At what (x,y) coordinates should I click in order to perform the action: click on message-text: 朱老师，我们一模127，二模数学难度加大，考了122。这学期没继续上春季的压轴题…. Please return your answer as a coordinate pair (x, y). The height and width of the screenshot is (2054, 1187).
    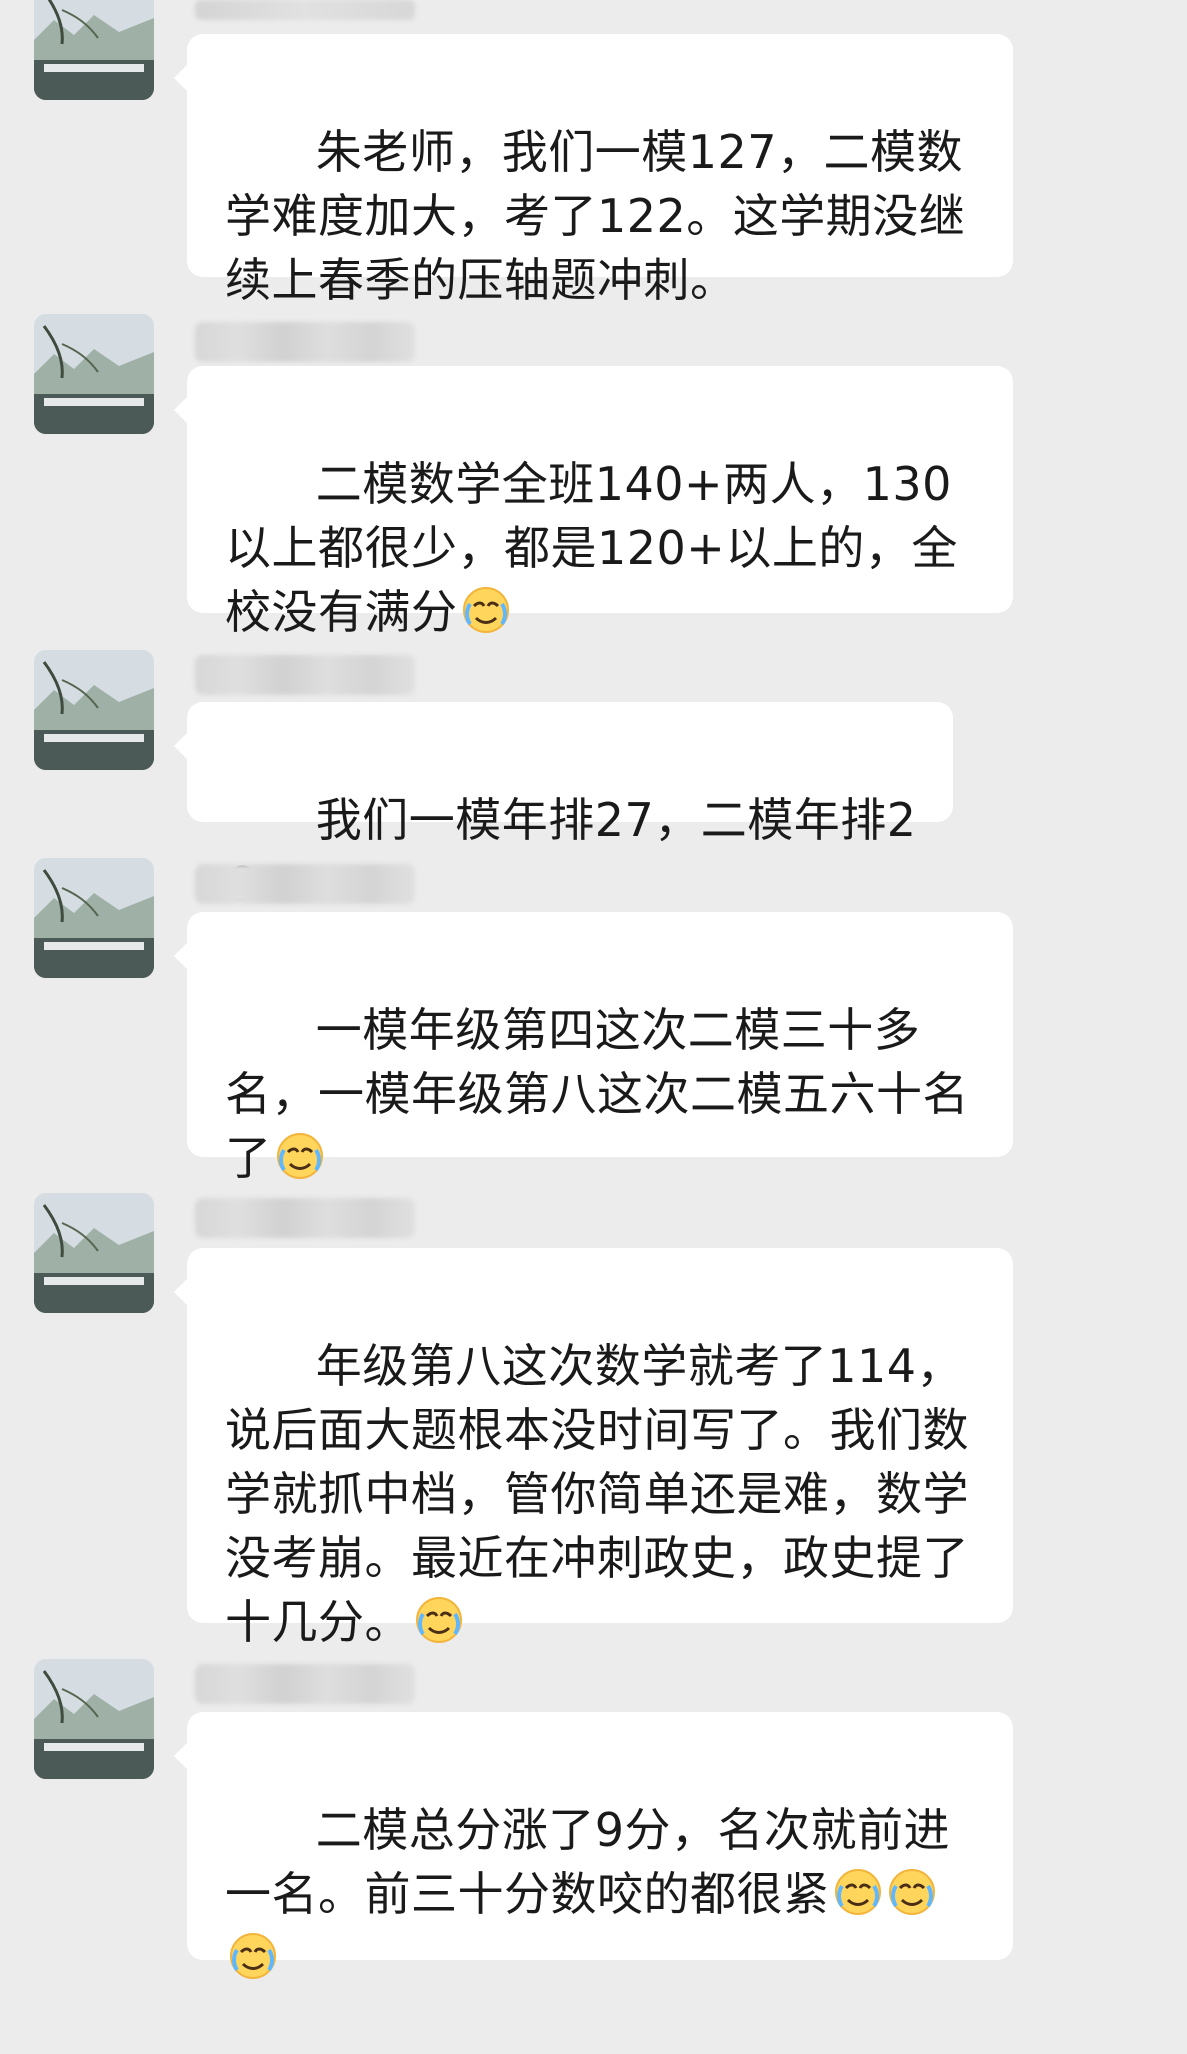
    Looking at the image, I should click on (595, 216).